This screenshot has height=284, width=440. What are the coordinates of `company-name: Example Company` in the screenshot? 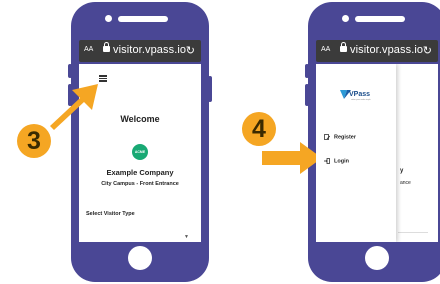 It's located at (140, 172).